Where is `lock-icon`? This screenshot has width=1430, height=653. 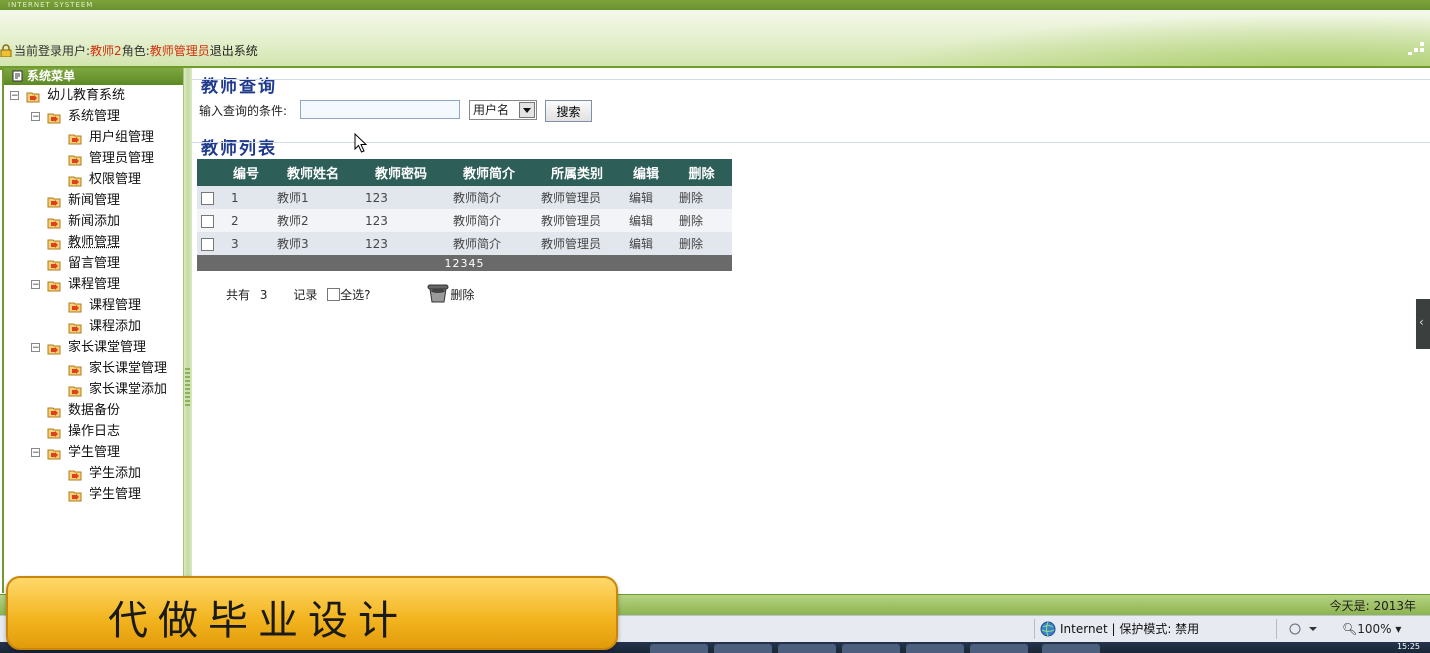 lock-icon is located at coordinates (6, 50).